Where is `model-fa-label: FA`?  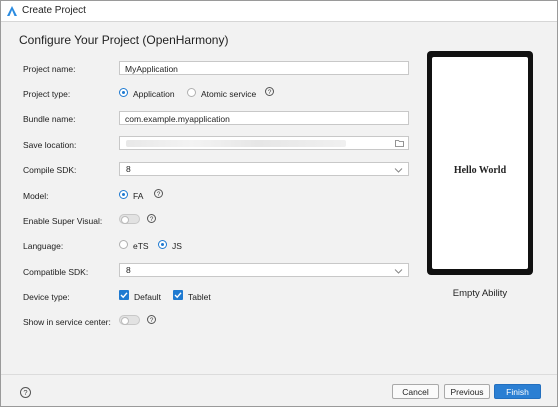 model-fa-label: FA is located at coordinates (138, 196).